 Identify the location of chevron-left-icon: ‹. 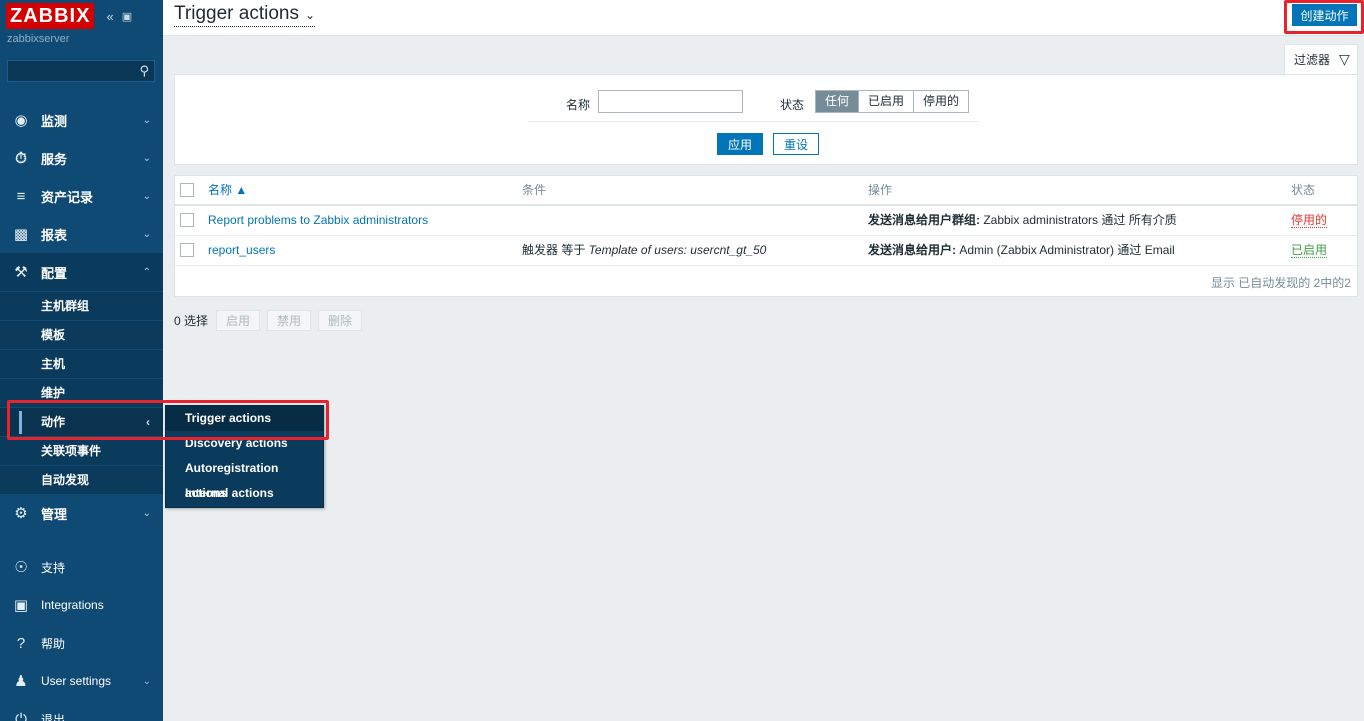
(148, 422).